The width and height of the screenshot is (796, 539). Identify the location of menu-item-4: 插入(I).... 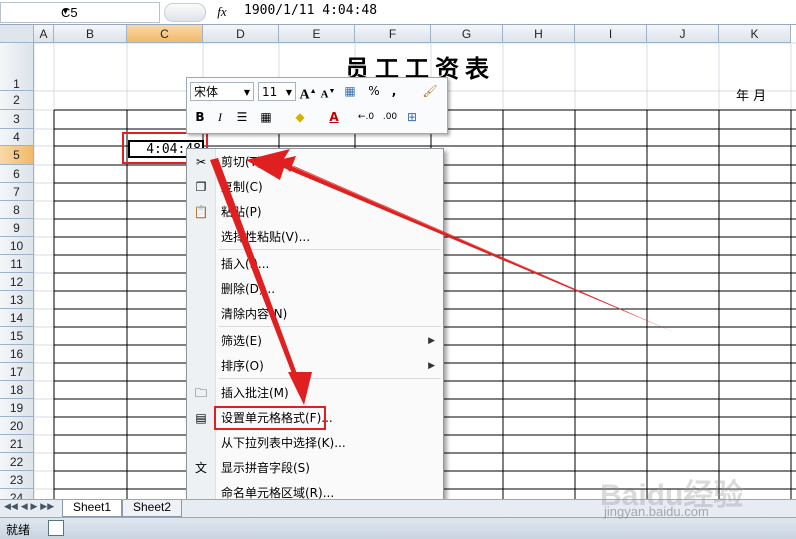
(315, 264).